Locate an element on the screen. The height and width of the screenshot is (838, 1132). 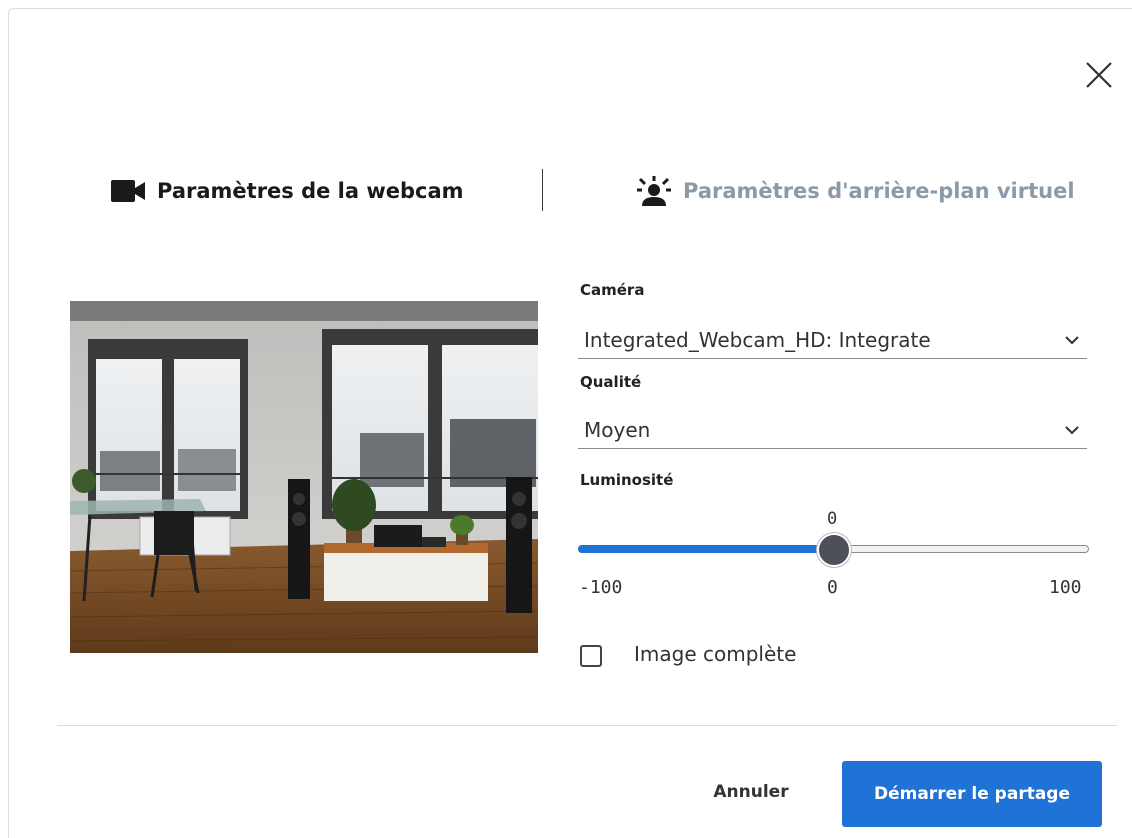
brightness-mid-label: 0 is located at coordinates (832, 587).